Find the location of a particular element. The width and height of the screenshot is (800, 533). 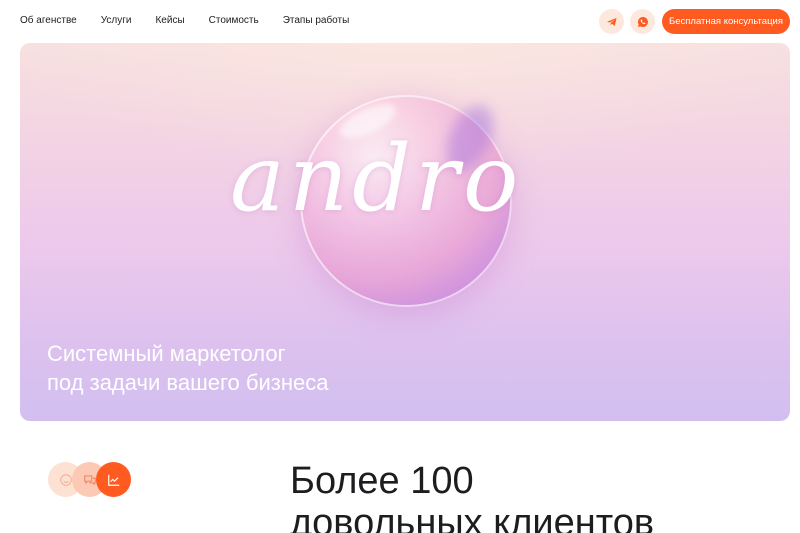

nav-pricing: Стоимость is located at coordinates (234, 21).